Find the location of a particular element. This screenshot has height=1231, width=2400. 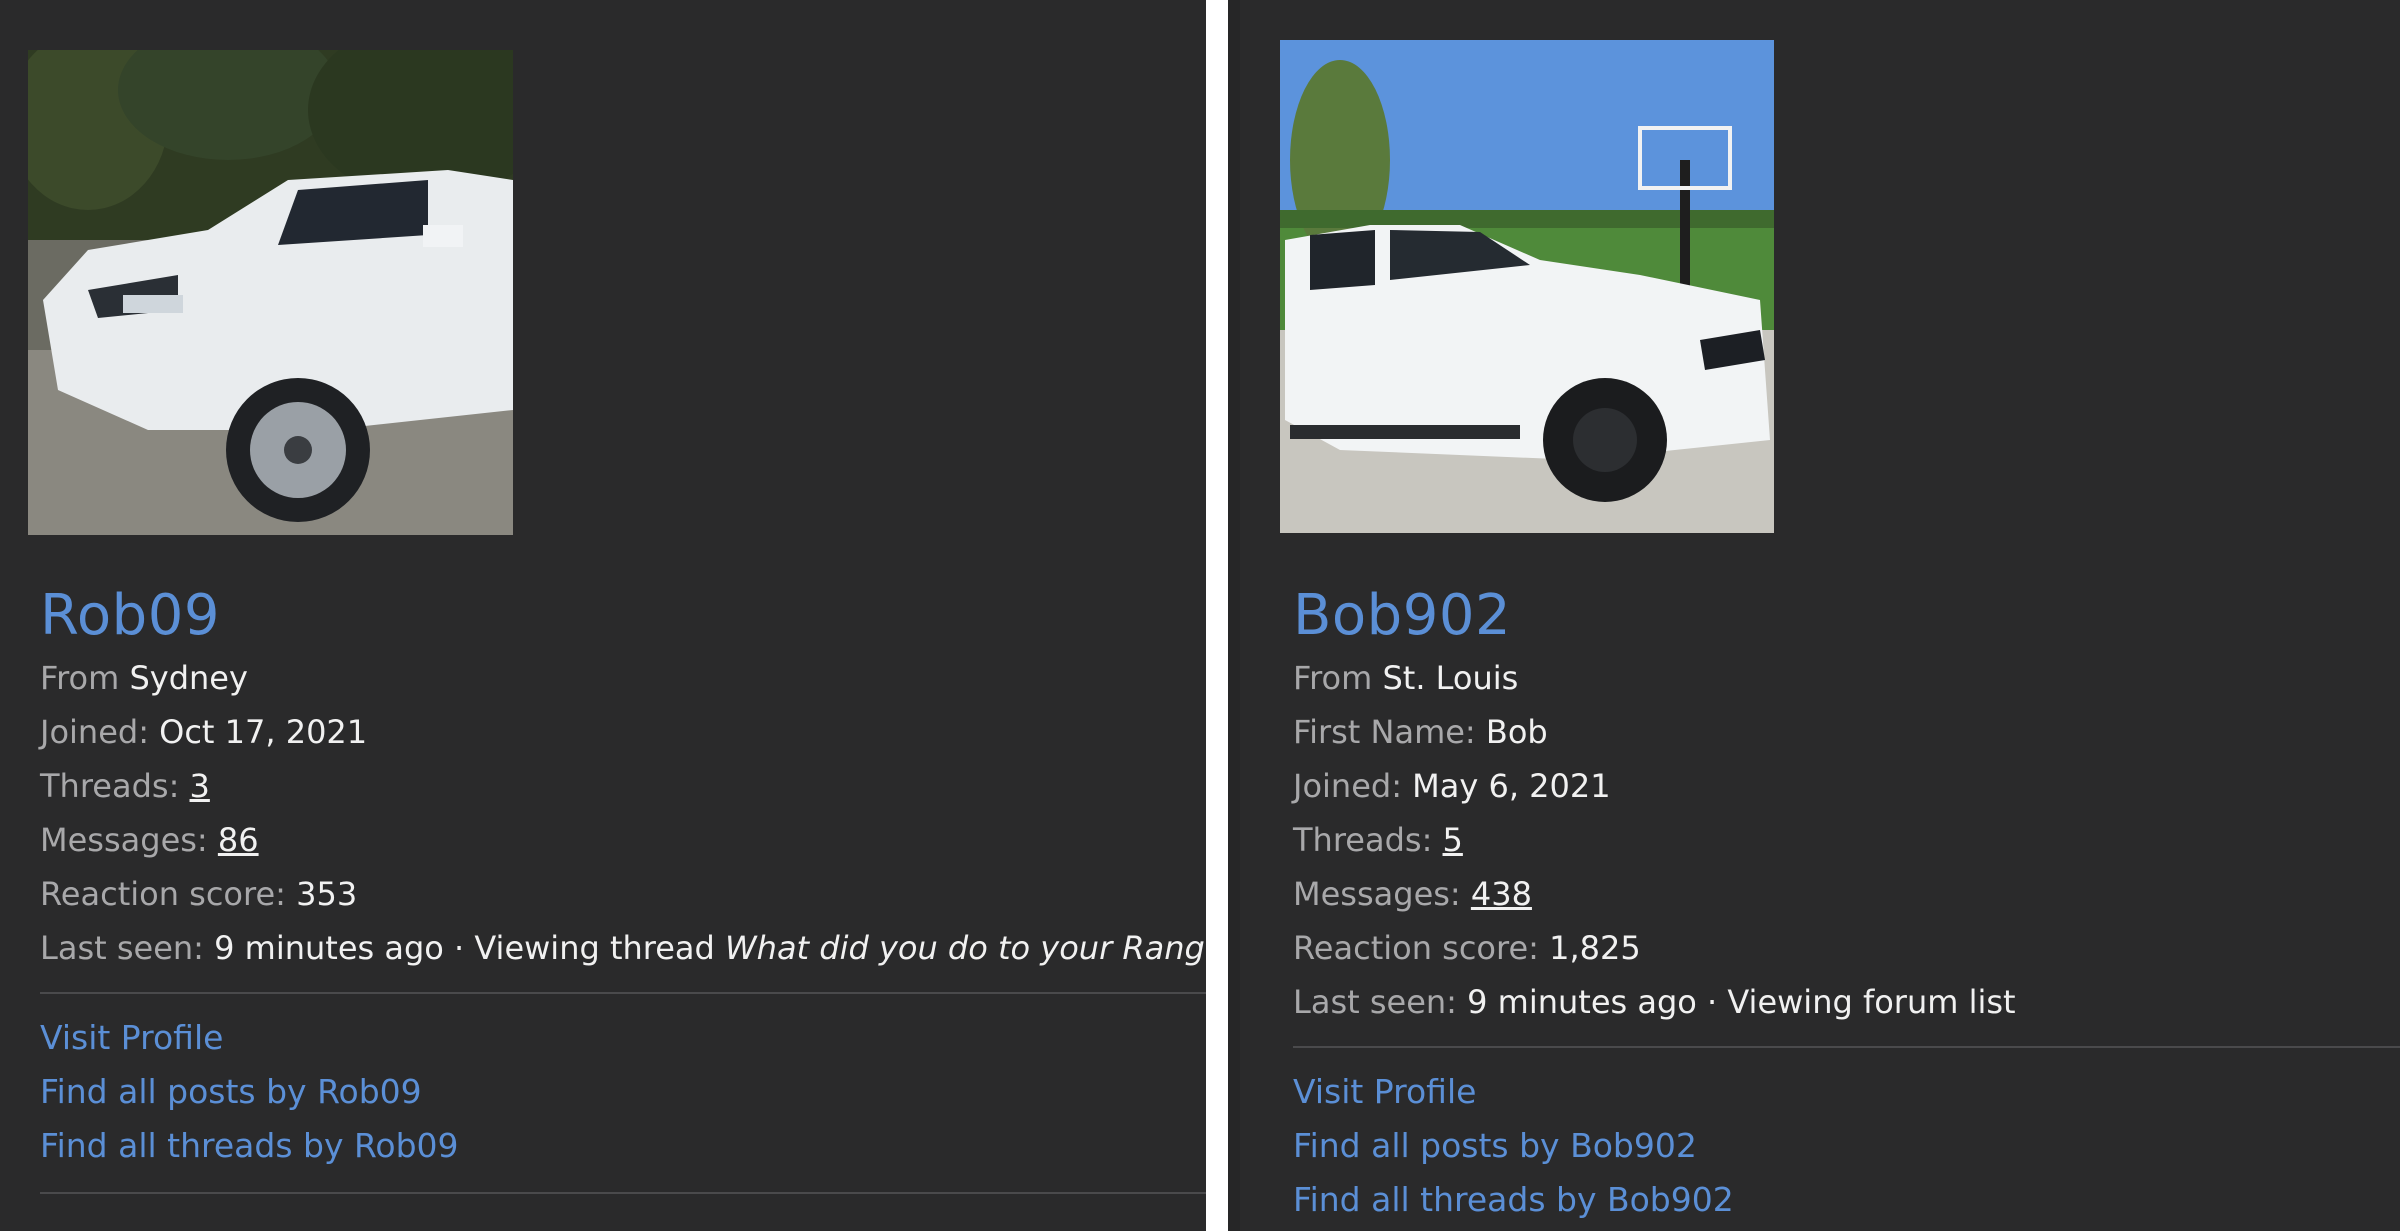

viewing-thread-title-link: What did you do to your Rang is located at coordinates (965, 948).